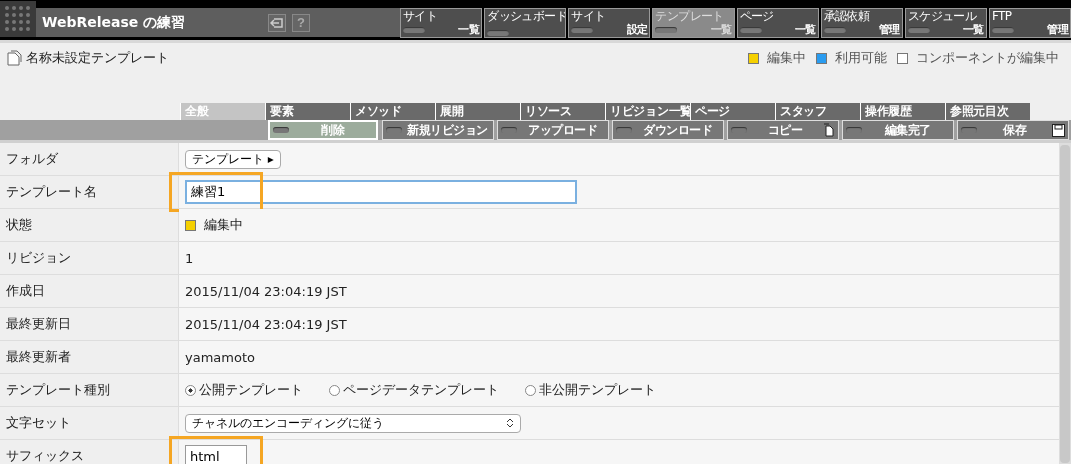  What do you see at coordinates (189, 258) in the screenshot?
I see `field-value: 1` at bounding box center [189, 258].